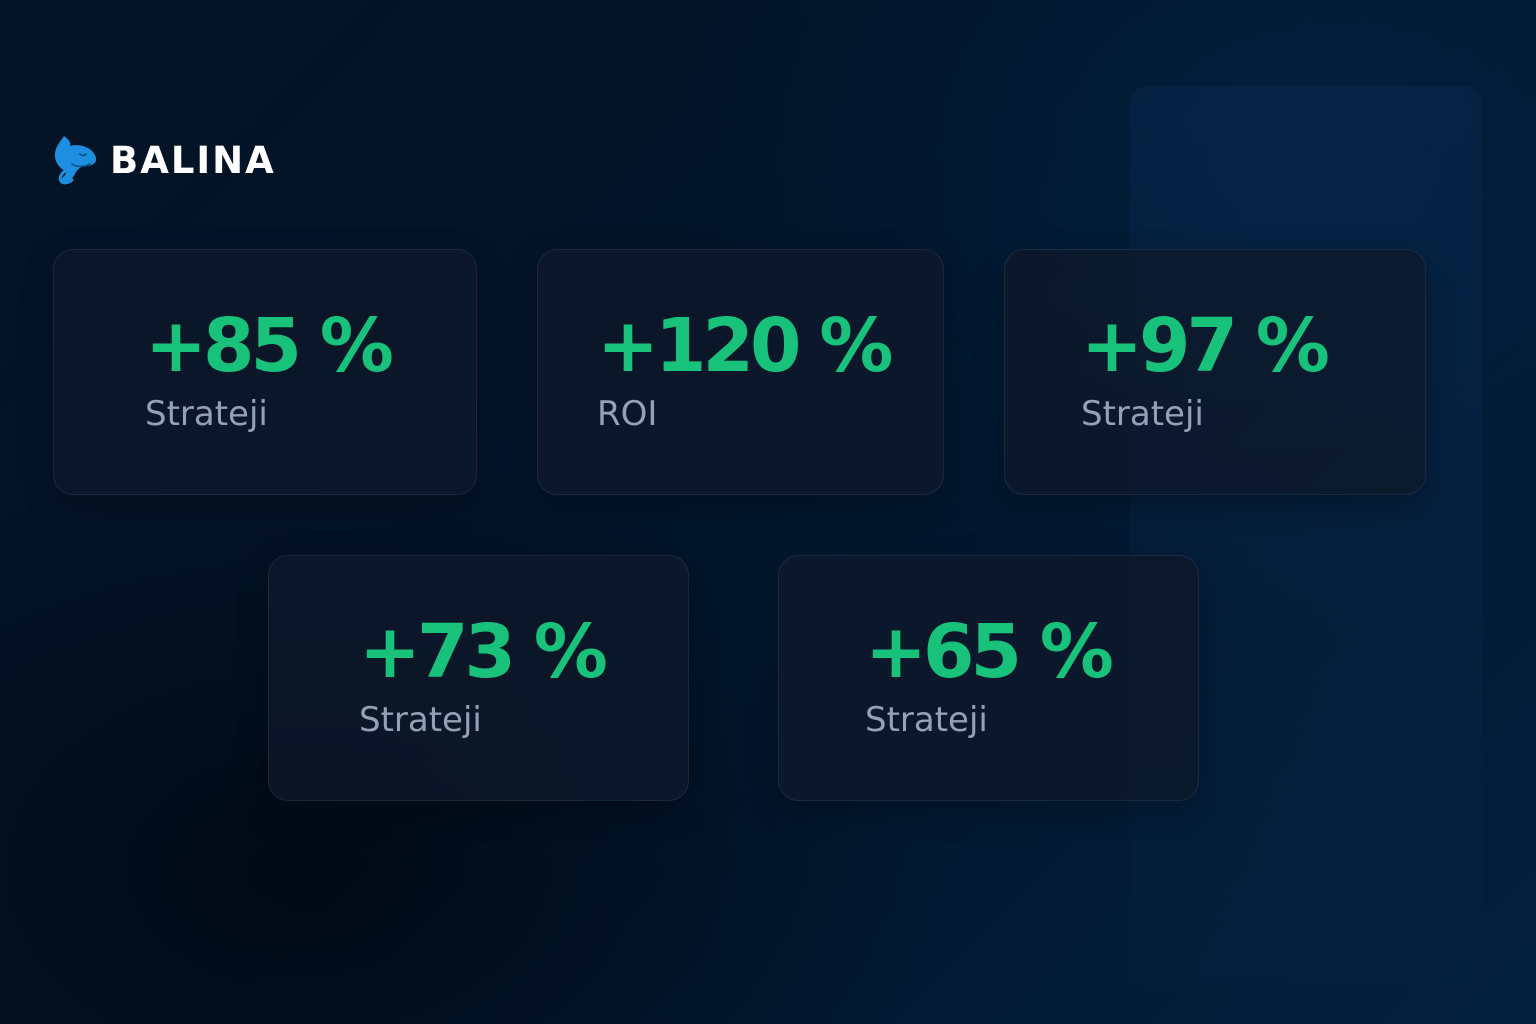 Image resolution: width=1536 pixels, height=1024 pixels. Describe the element at coordinates (269, 346) in the screenshot. I see `stat-value: +85 %` at that location.